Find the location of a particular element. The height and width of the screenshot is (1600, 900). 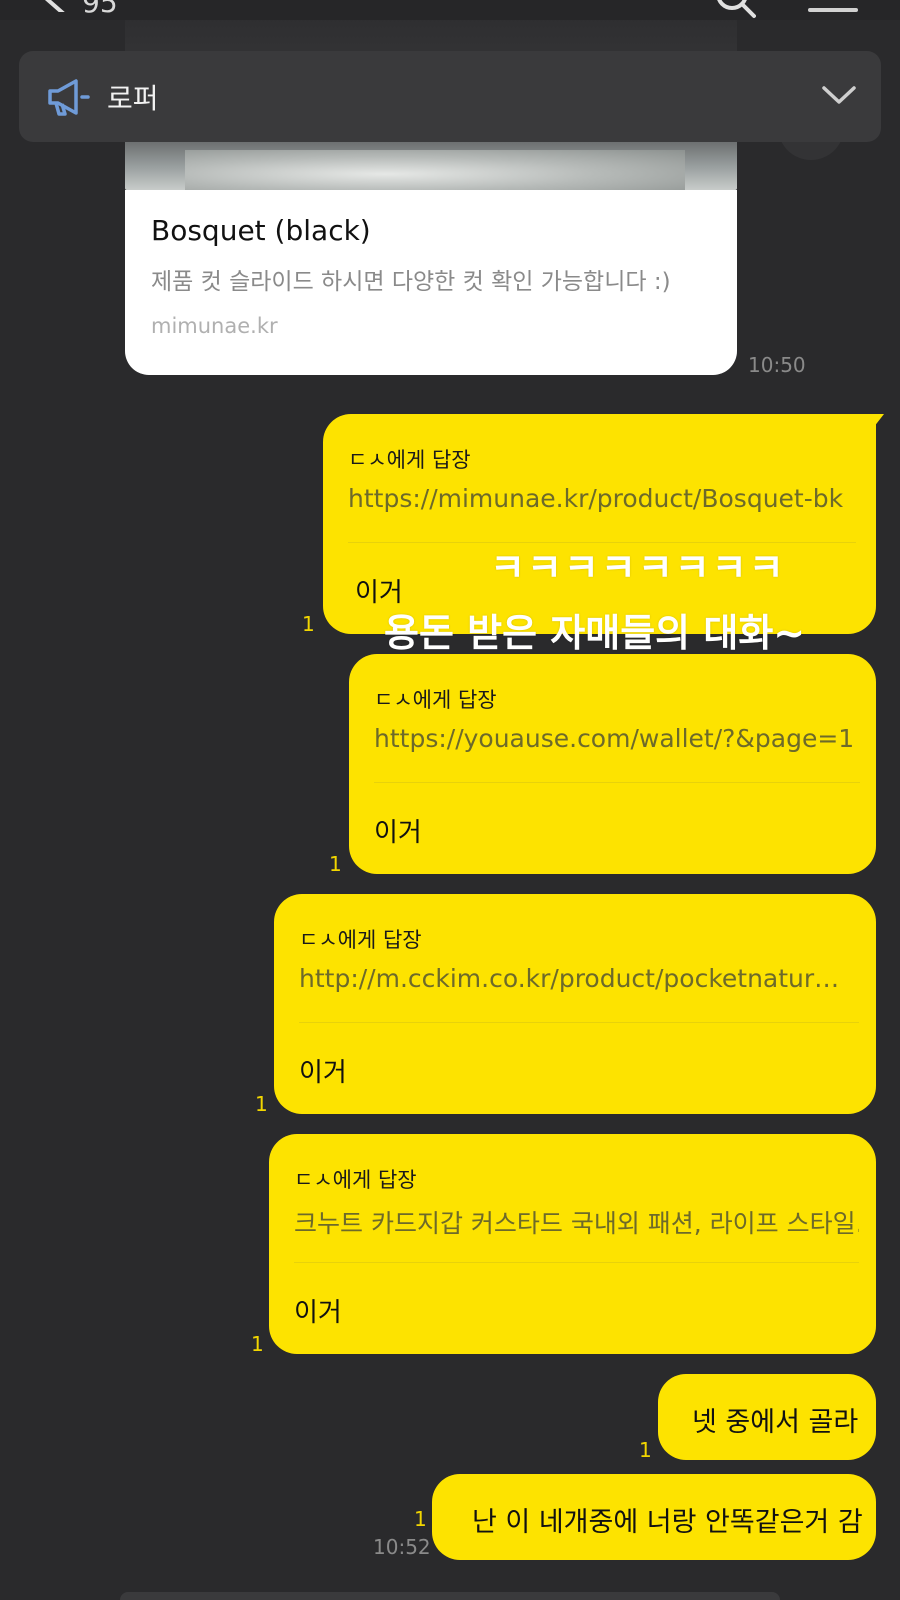

overlay-caption-line2: 용돈 받은 자매들의 대화~ is located at coordinates (595, 633).